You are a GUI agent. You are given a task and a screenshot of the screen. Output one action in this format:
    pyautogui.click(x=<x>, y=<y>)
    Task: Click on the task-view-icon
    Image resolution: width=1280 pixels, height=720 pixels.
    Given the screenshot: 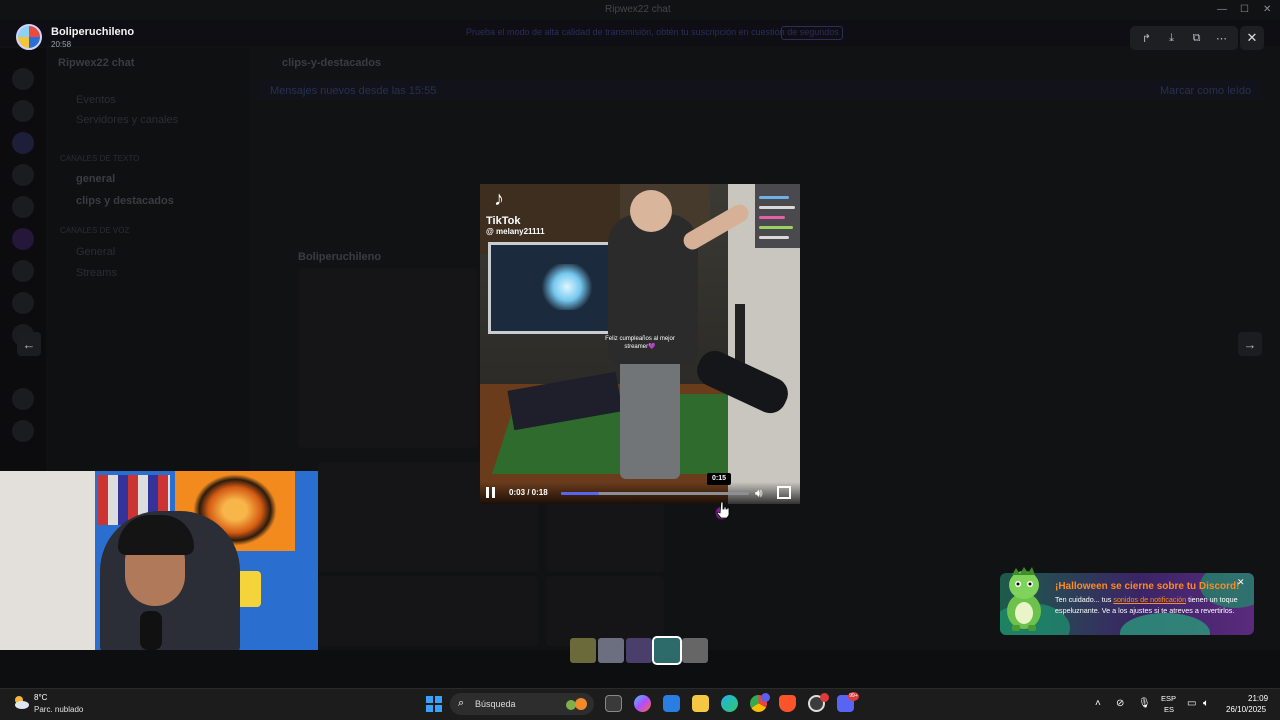 What is the action you would take?
    pyautogui.click(x=613, y=703)
    